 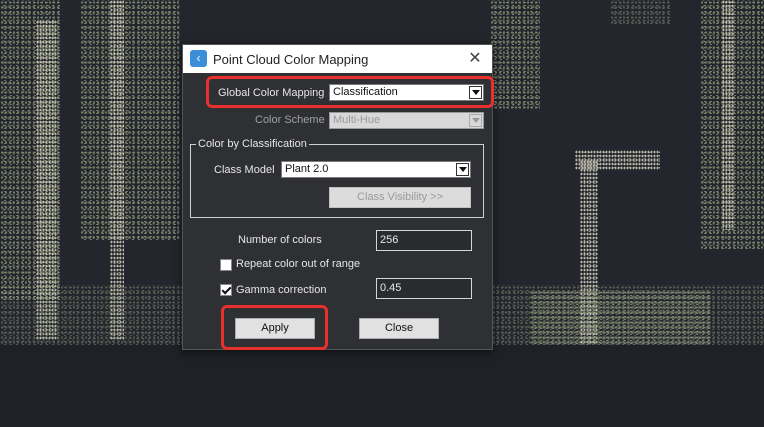 I want to click on close-icon: ✕, so click(x=475, y=59).